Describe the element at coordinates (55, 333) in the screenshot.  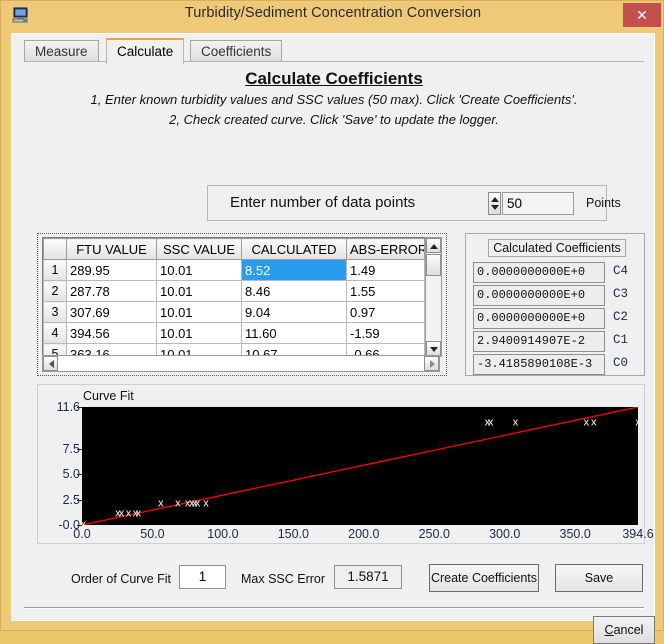
I see `row-number: 4` at that location.